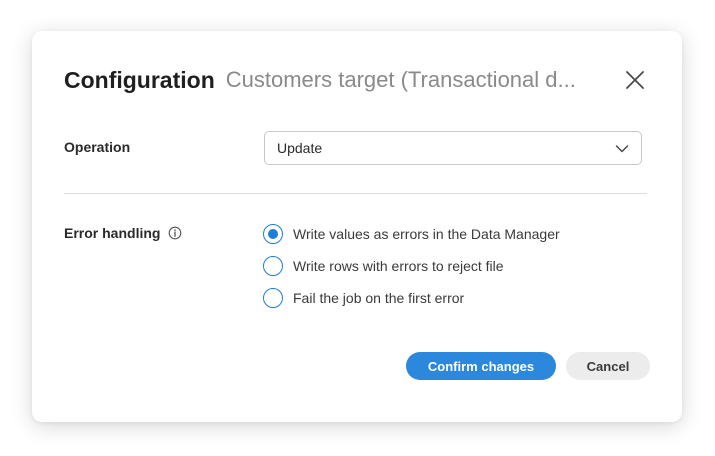 Image resolution: width=715 pixels, height=456 pixels. What do you see at coordinates (481, 366) in the screenshot?
I see `confirm-changes-button: Confirm changes` at bounding box center [481, 366].